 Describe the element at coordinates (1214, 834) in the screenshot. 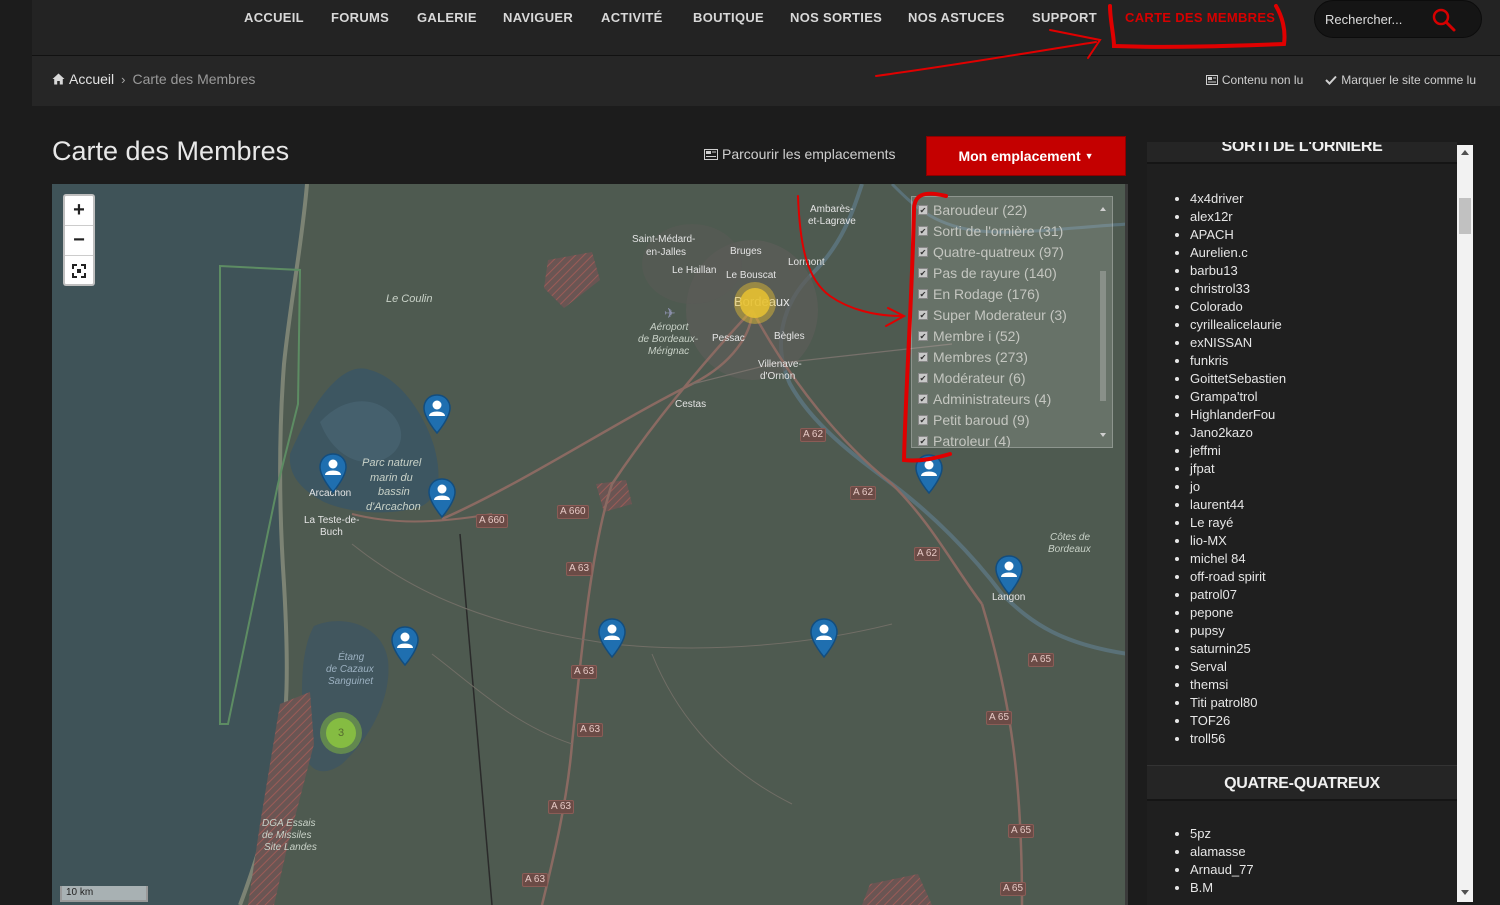

I see `member-link: 5pz` at that location.